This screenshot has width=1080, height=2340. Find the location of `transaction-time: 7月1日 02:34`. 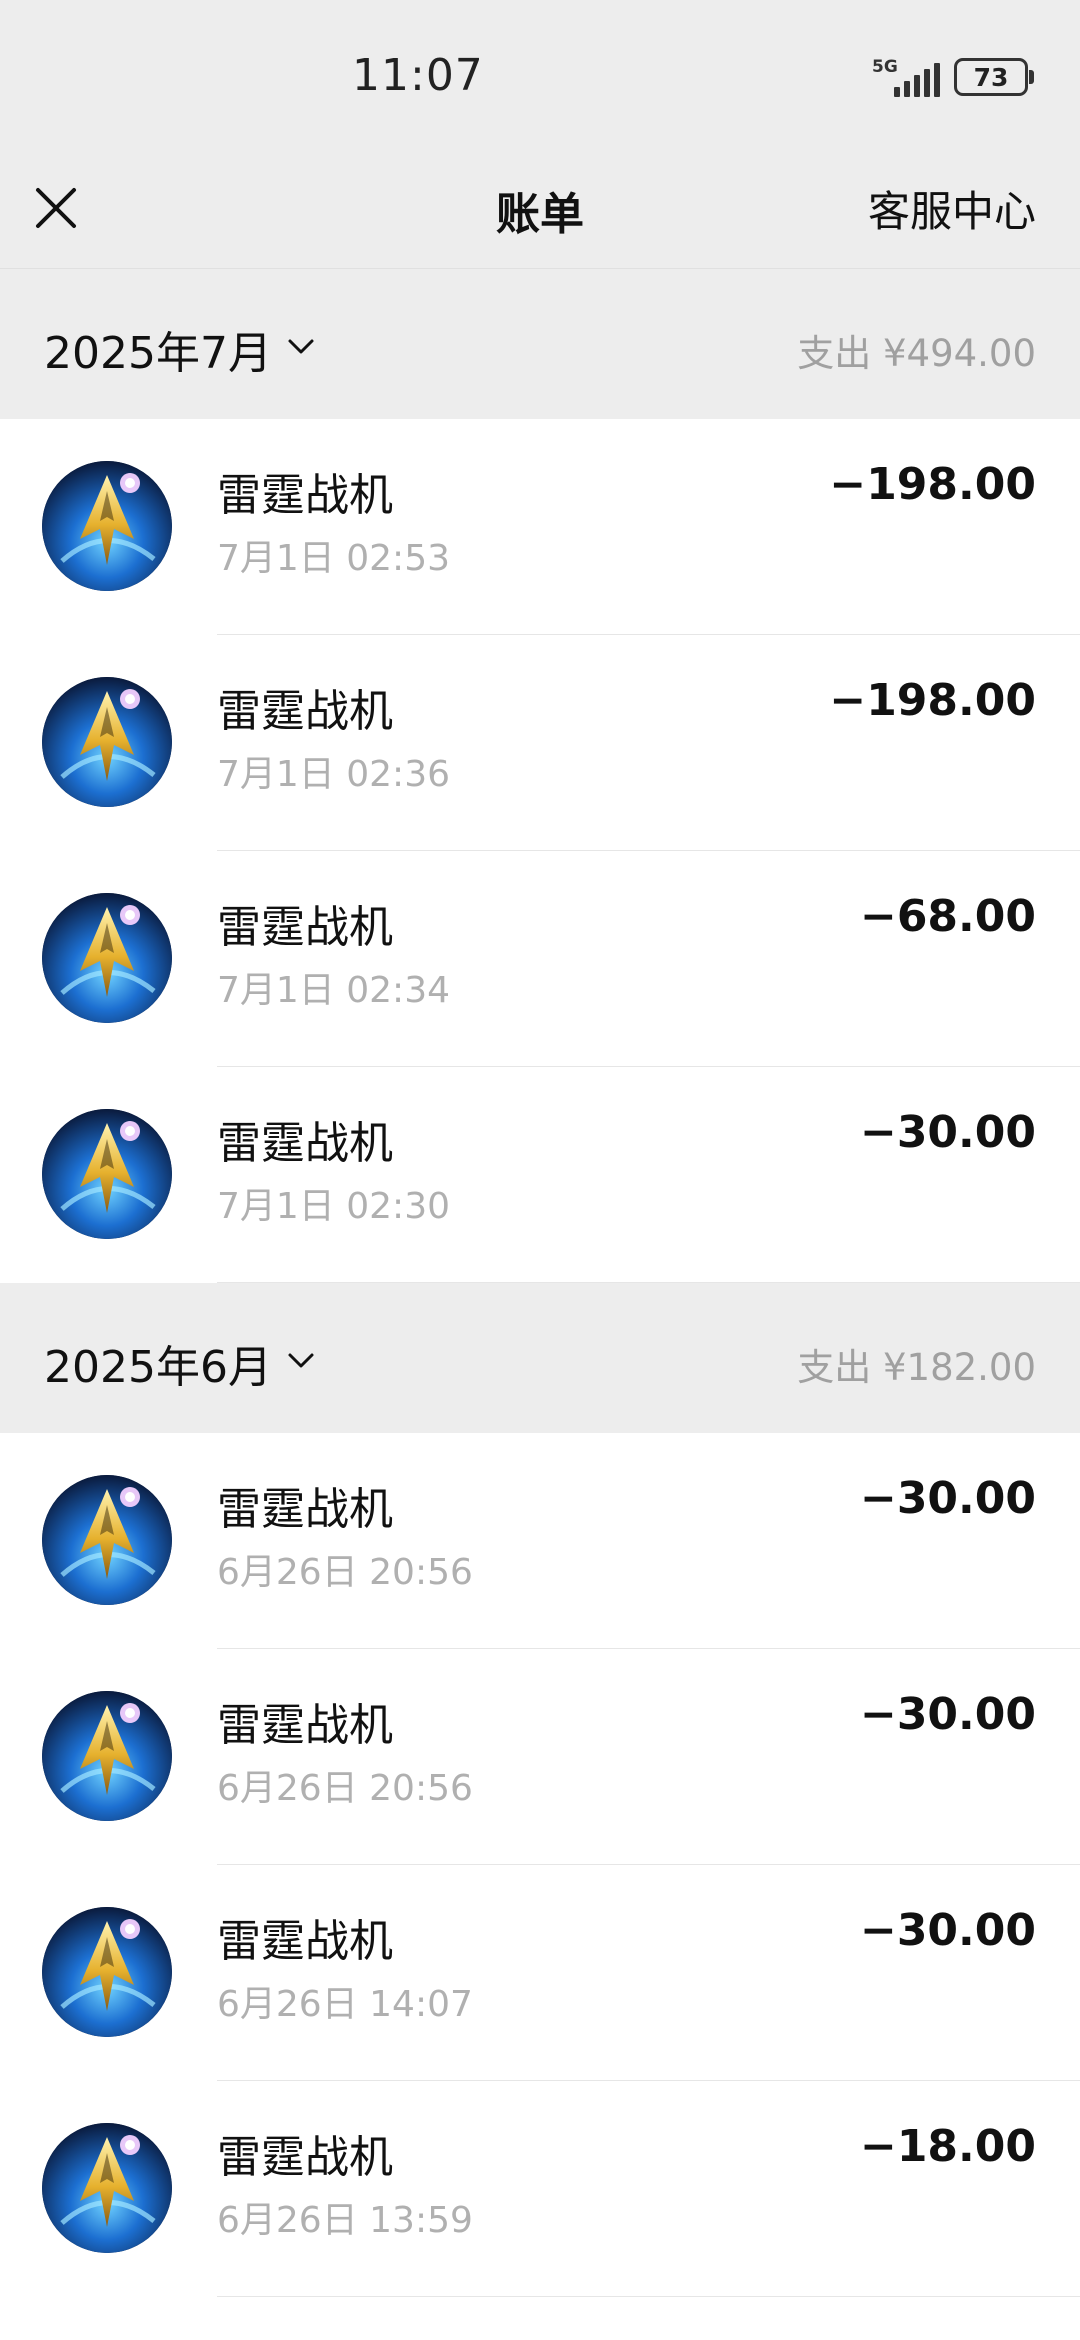

transaction-time: 7月1日 02:34 is located at coordinates (333, 990).